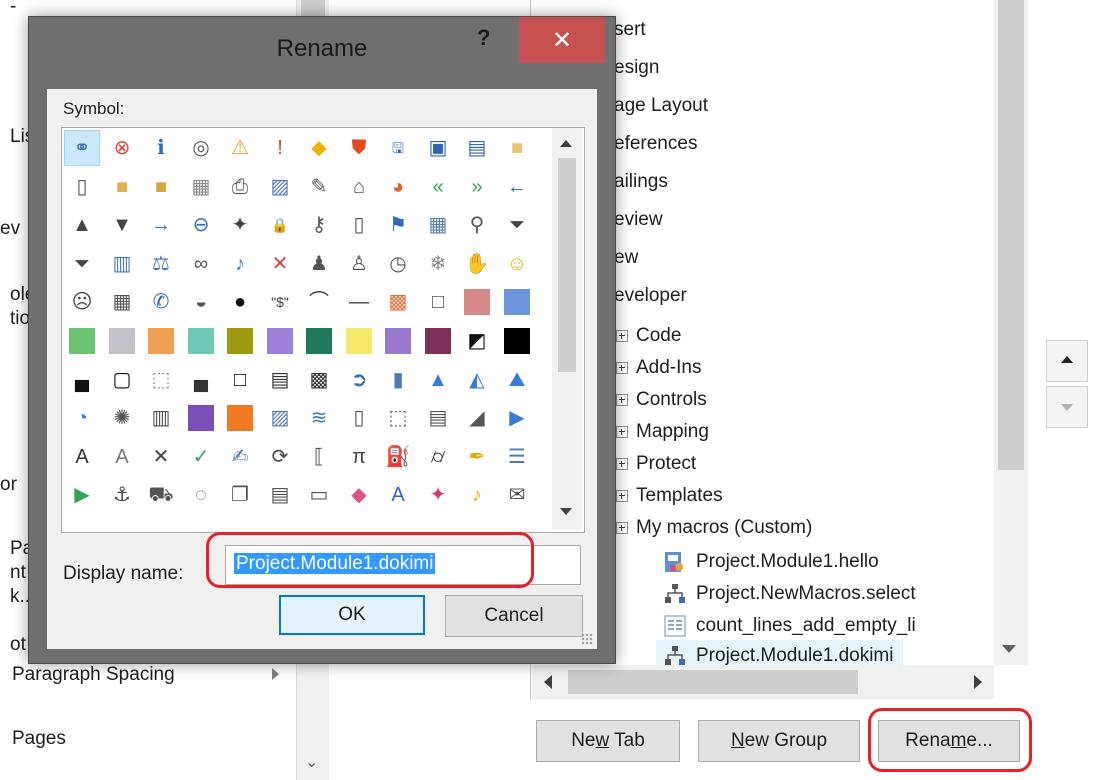 Image resolution: width=1102 pixels, height=780 pixels. I want to click on snowflake-icon: ❄, so click(438, 264).